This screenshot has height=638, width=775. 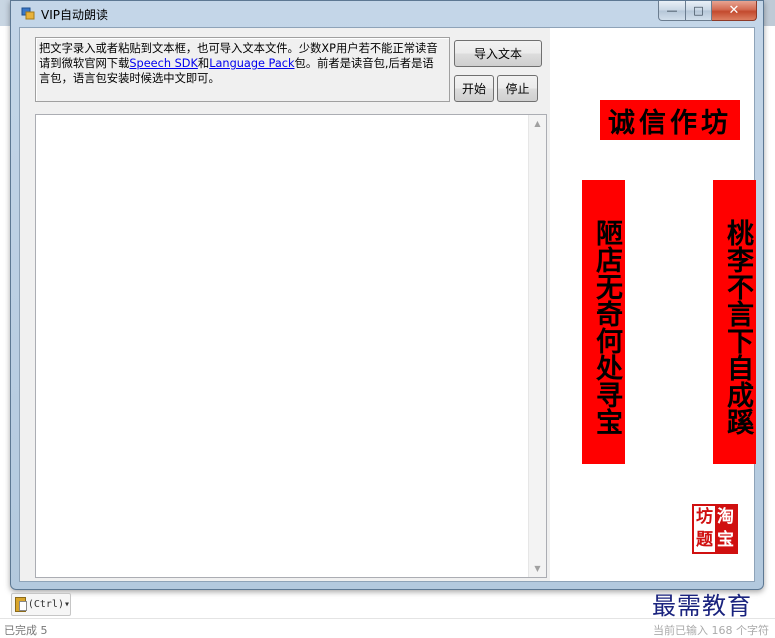 I want to click on watermark-text: 最需教育, so click(x=702, y=606).